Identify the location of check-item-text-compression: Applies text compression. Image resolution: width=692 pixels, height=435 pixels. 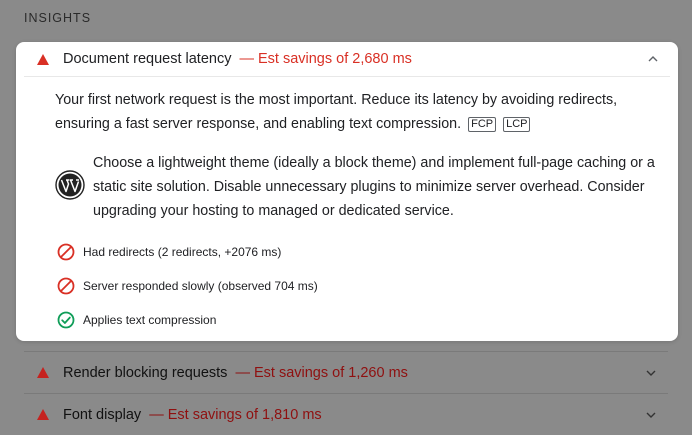
(136, 320).